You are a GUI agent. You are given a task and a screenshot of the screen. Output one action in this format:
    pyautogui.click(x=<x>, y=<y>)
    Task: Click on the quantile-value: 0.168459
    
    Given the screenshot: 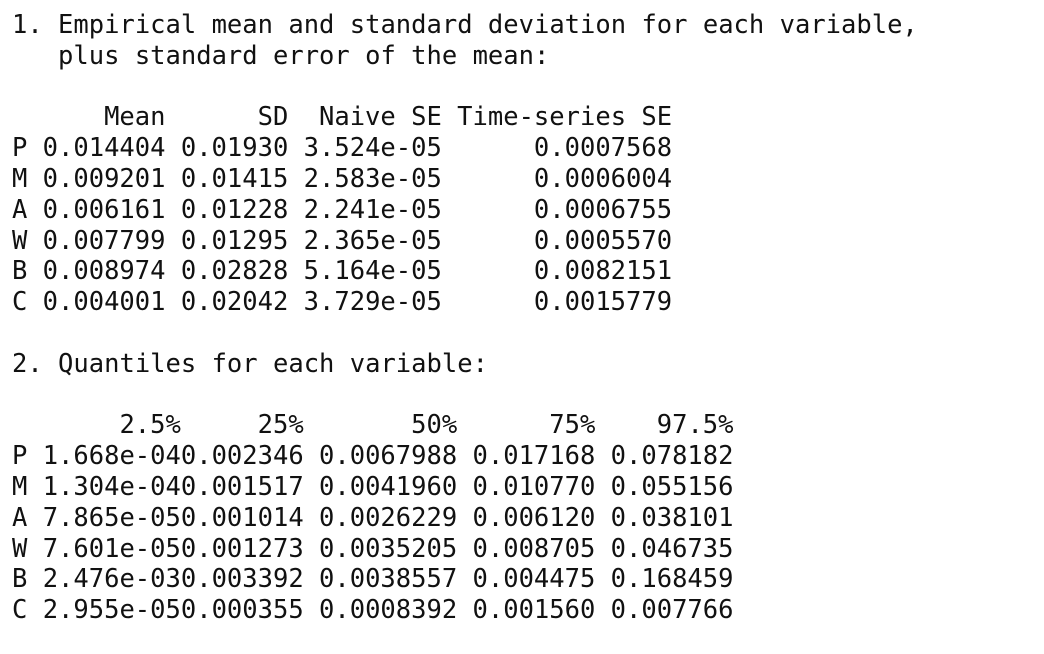 What is the action you would take?
    pyautogui.click(x=672, y=579)
    